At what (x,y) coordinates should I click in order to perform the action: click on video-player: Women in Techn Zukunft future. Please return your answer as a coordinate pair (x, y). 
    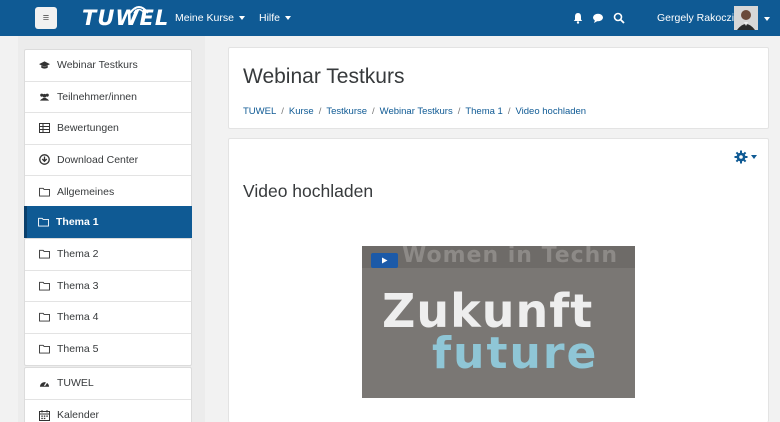
    Looking at the image, I should click on (498, 322).